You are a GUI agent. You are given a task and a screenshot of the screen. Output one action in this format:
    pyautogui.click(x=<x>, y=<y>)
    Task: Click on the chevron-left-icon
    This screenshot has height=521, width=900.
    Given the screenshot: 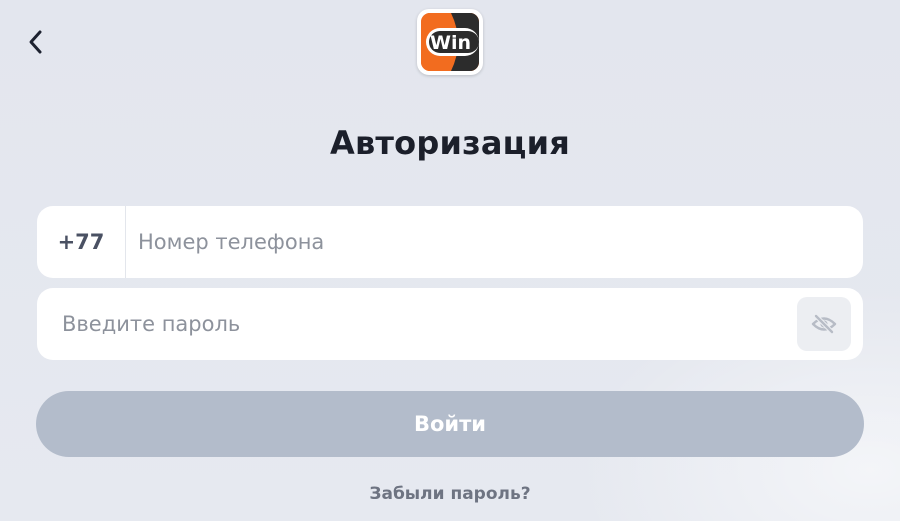 What is the action you would take?
    pyautogui.click(x=35, y=42)
    